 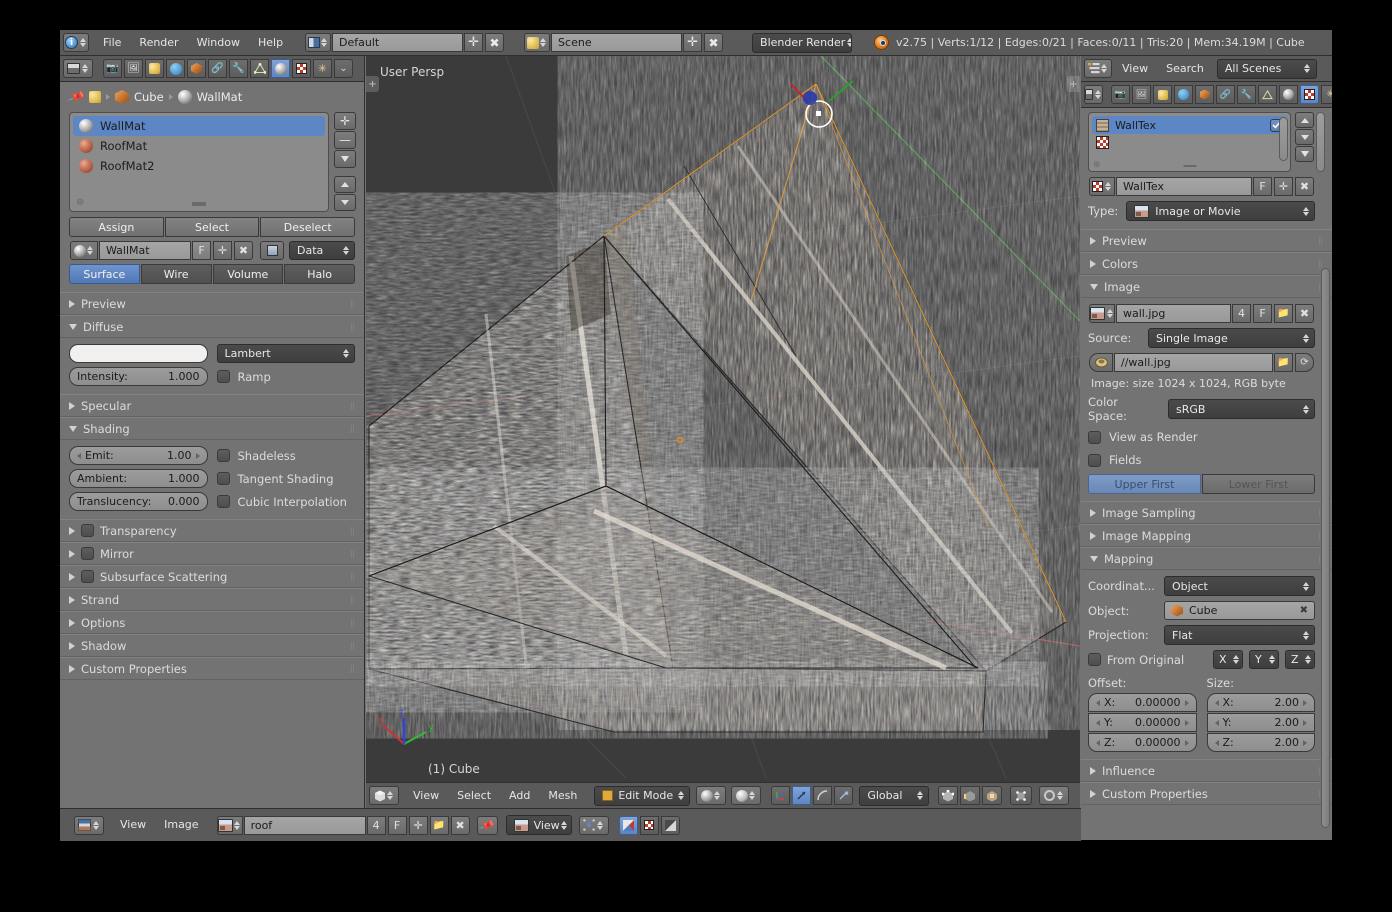 I want to click on diffuse-shader-dropdown: Lambert, so click(x=285, y=353).